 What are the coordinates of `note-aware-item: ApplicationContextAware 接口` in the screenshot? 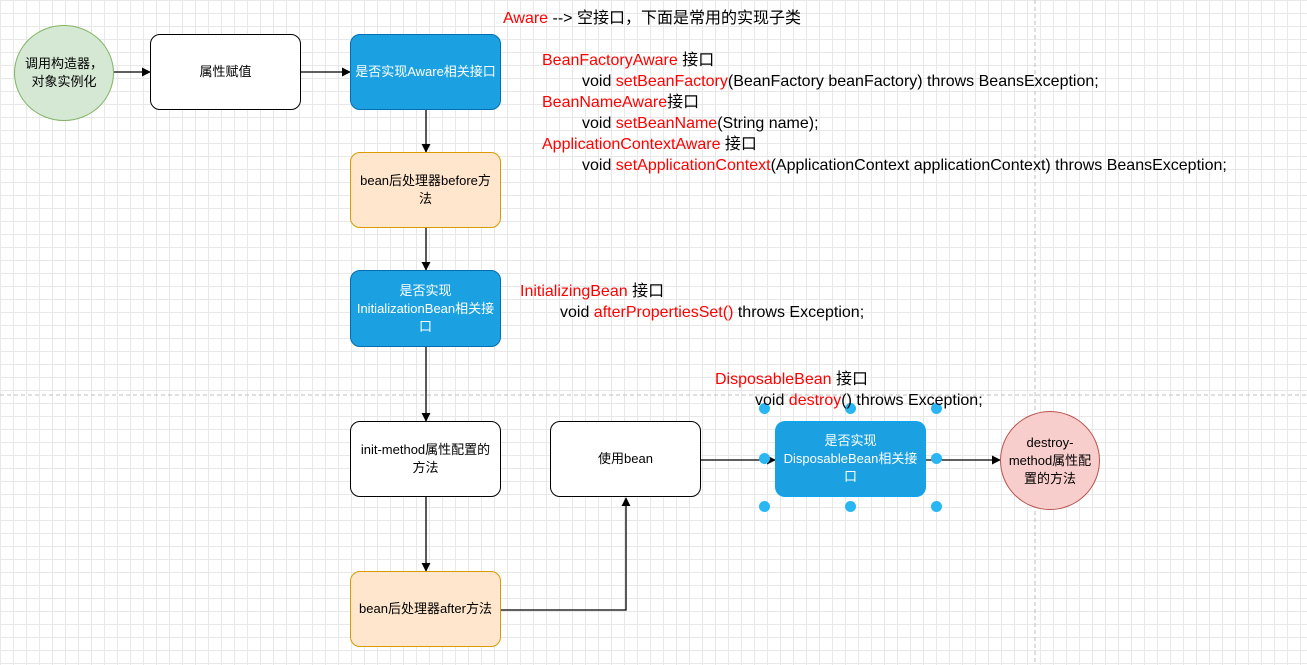 It's located at (884, 144).